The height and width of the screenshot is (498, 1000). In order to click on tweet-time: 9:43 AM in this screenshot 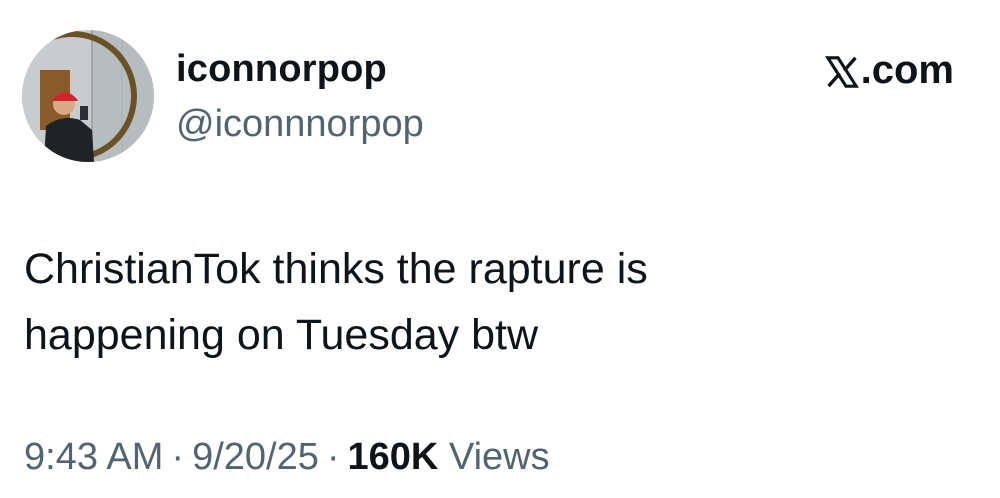, I will do `click(93, 457)`.